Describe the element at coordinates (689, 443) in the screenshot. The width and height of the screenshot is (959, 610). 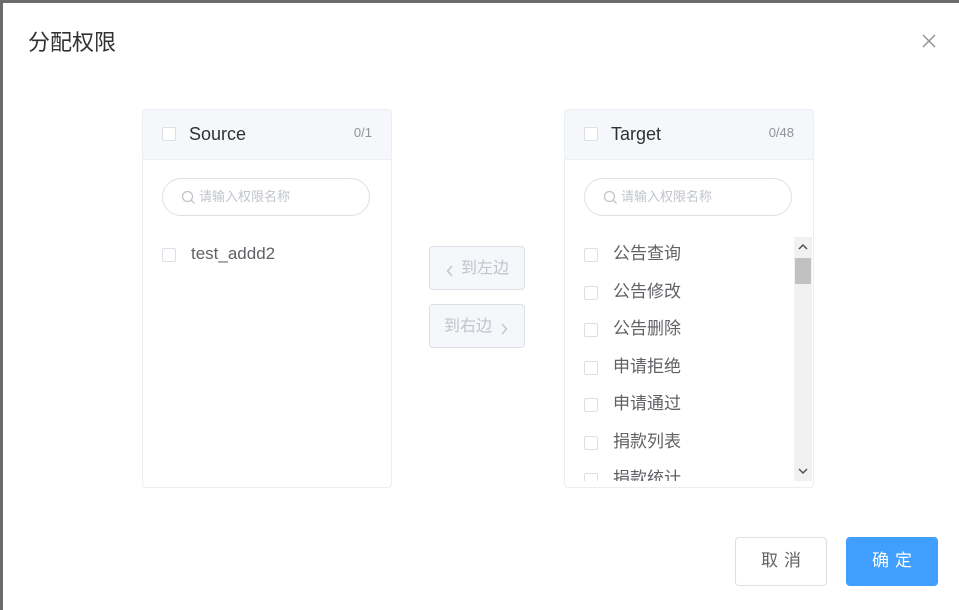
I see `list-item: 捐款列表` at that location.